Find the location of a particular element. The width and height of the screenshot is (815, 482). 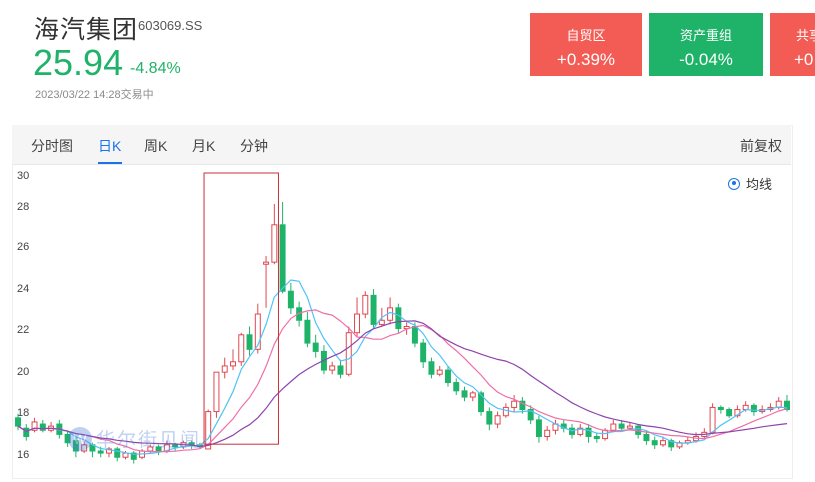

brand-logo-icon: W is located at coordinates (80, 438).